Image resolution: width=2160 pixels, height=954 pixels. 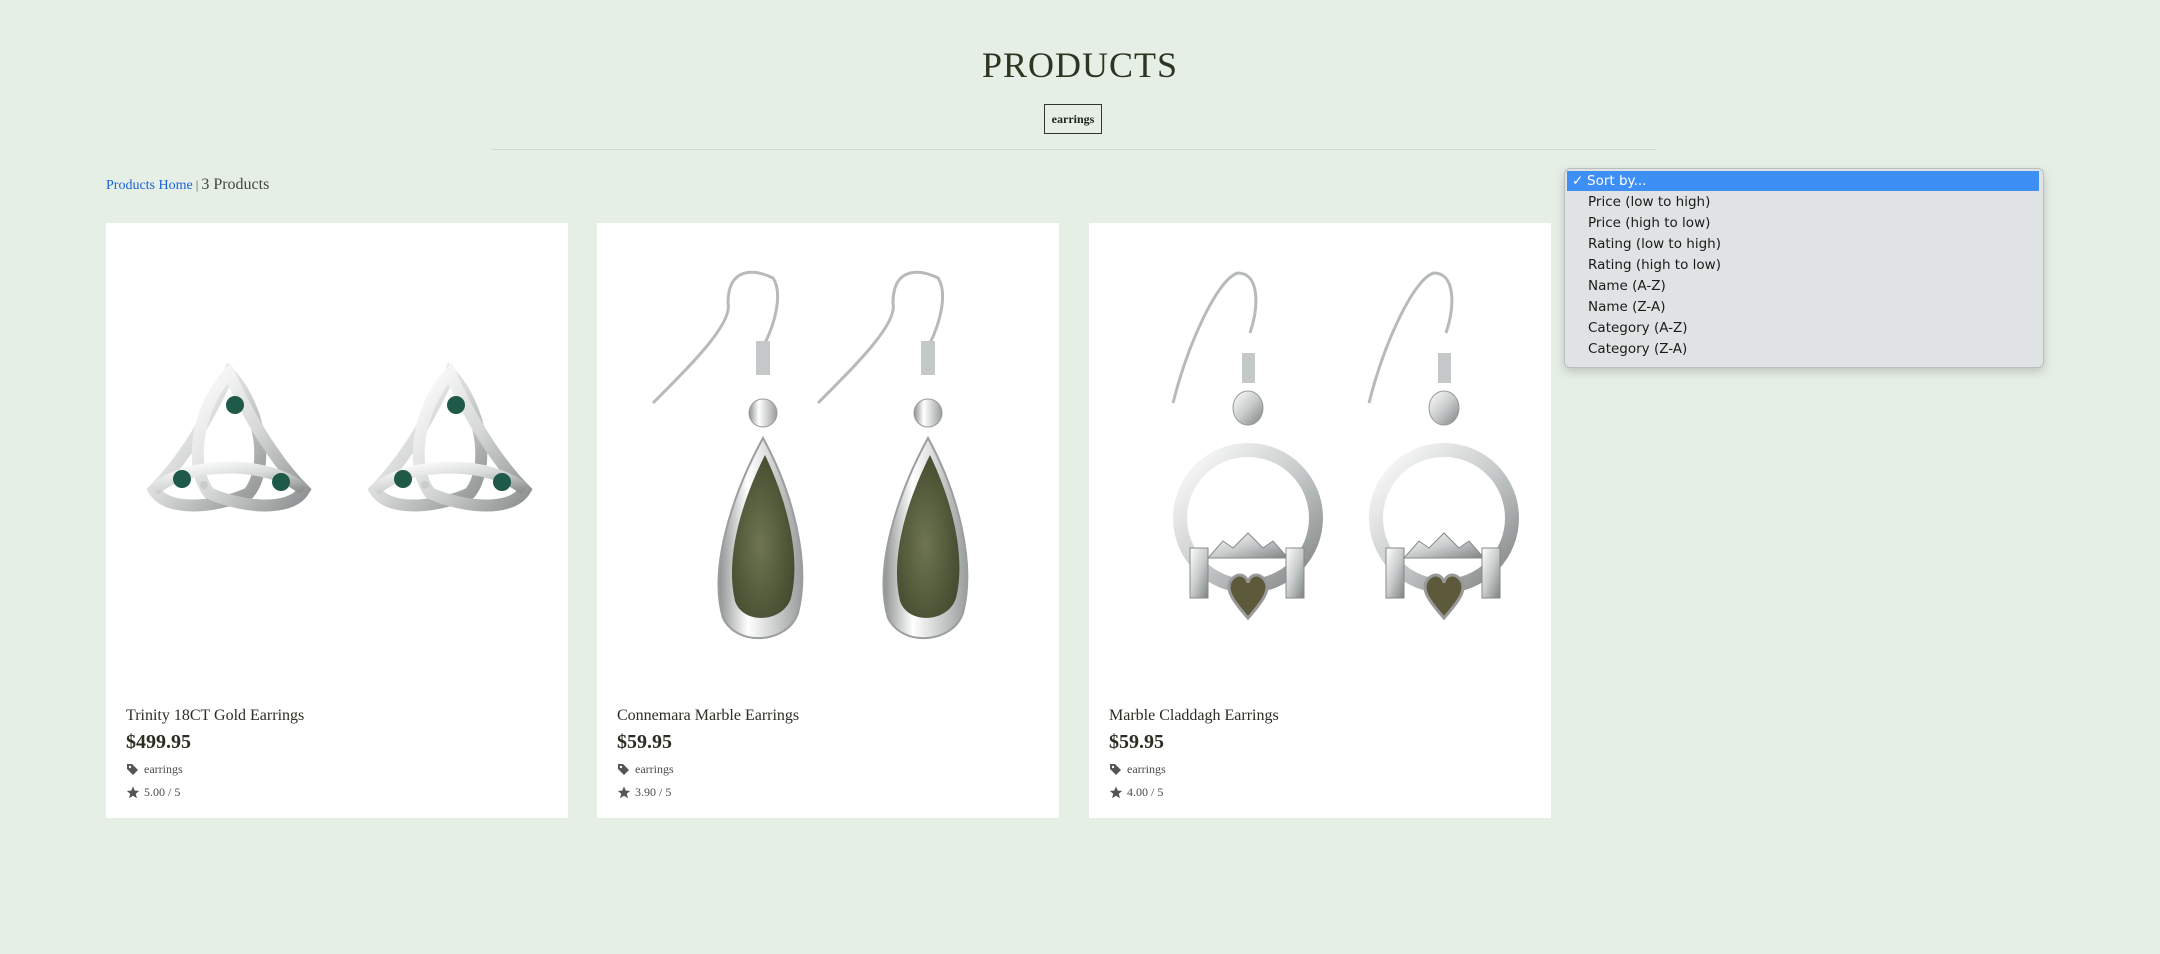 I want to click on sort-option-price-desc: Price (high to low), so click(x=1803, y=223).